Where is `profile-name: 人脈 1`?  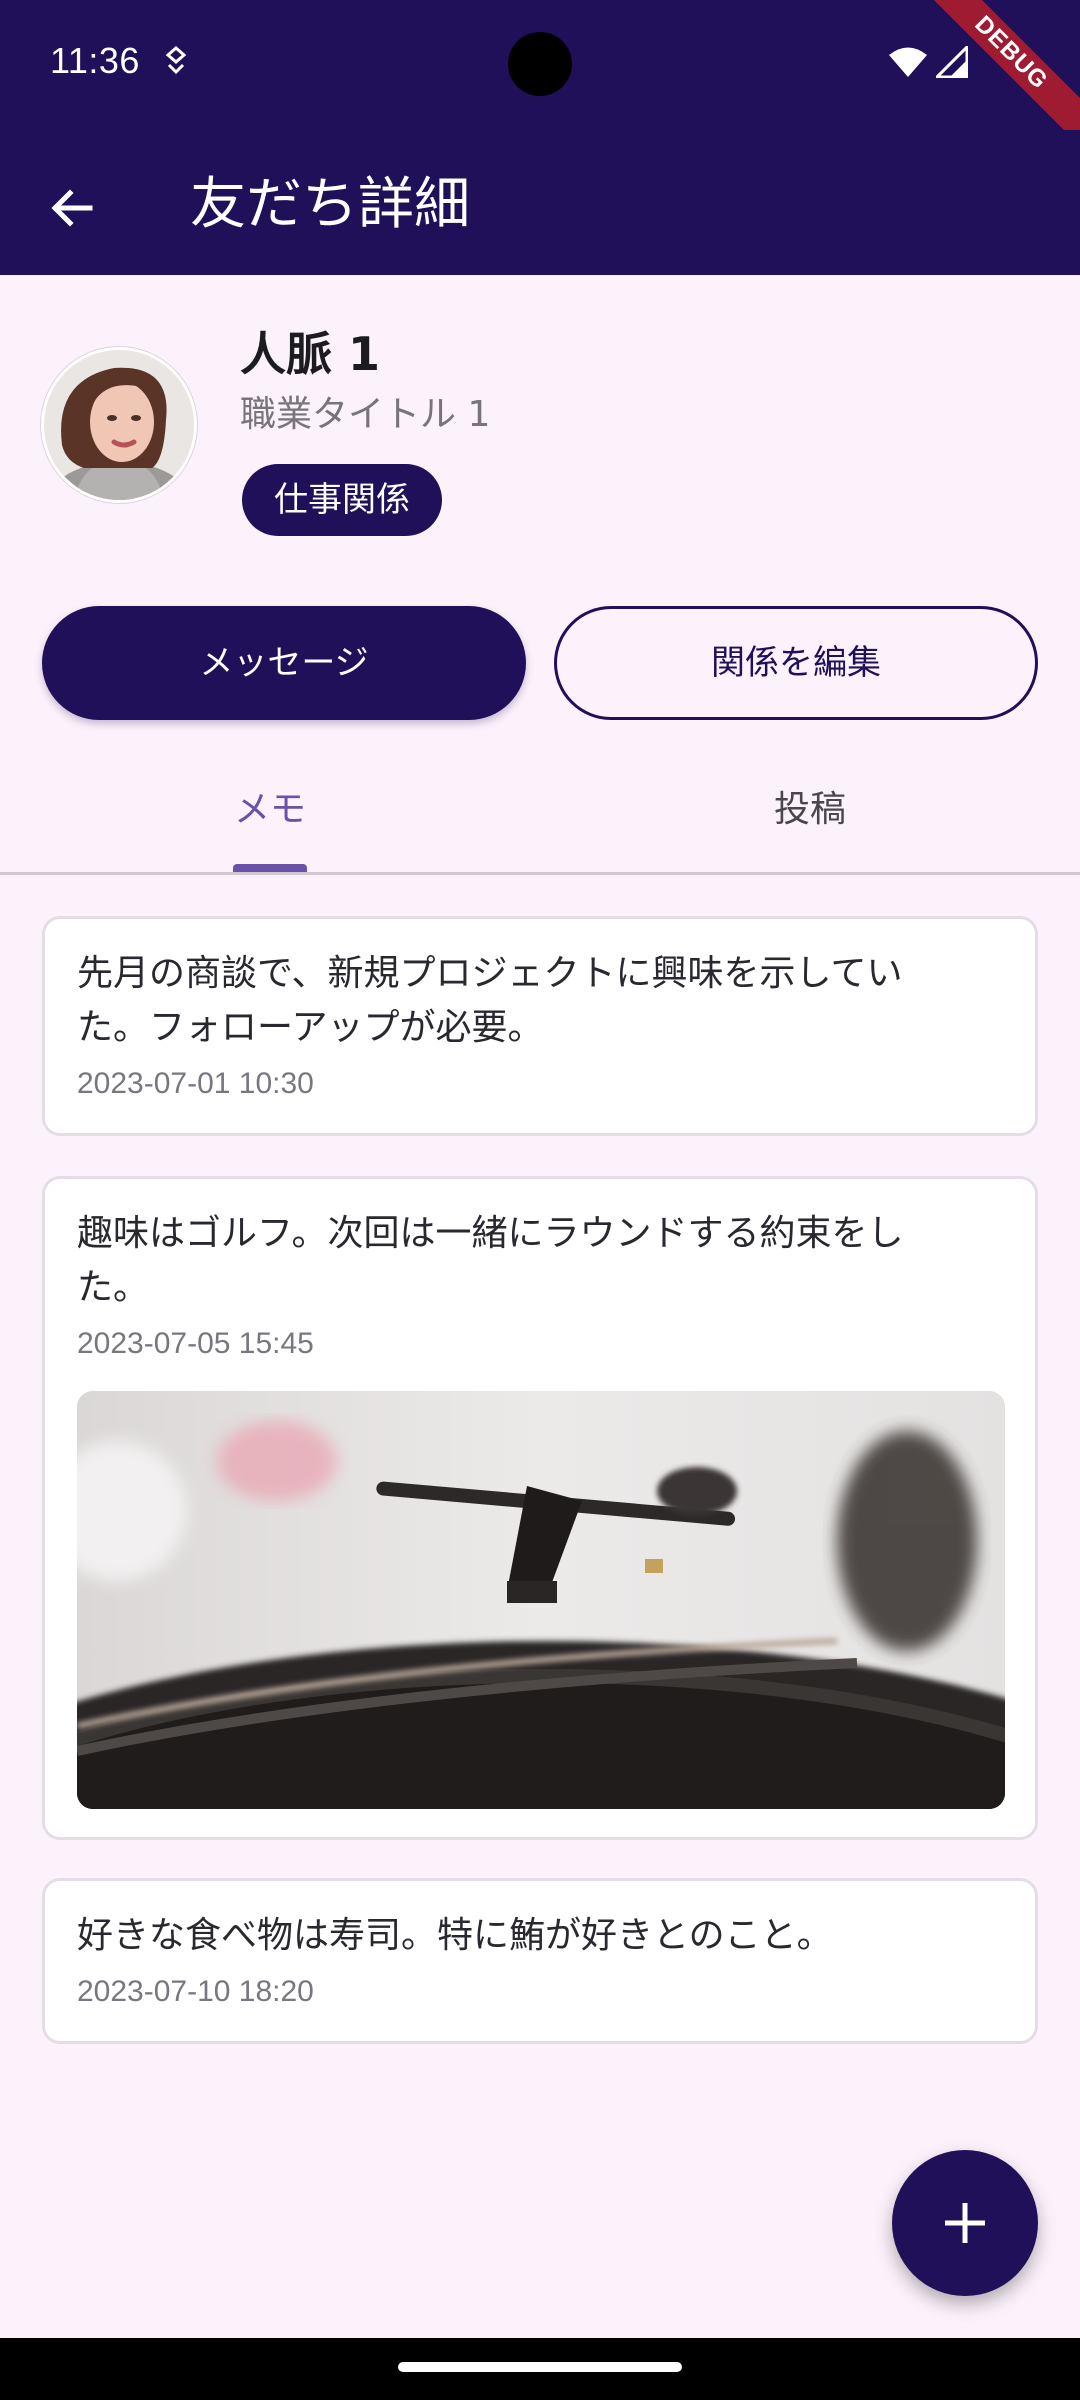
profile-name: 人脈 1 is located at coordinates (310, 354).